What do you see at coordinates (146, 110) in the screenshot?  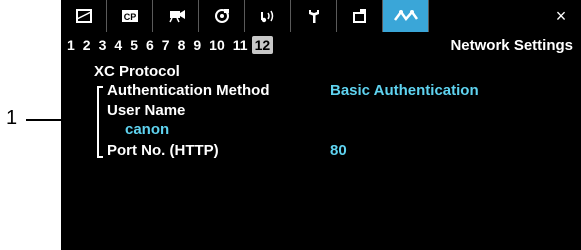 I see `user-name-label: User Name` at bounding box center [146, 110].